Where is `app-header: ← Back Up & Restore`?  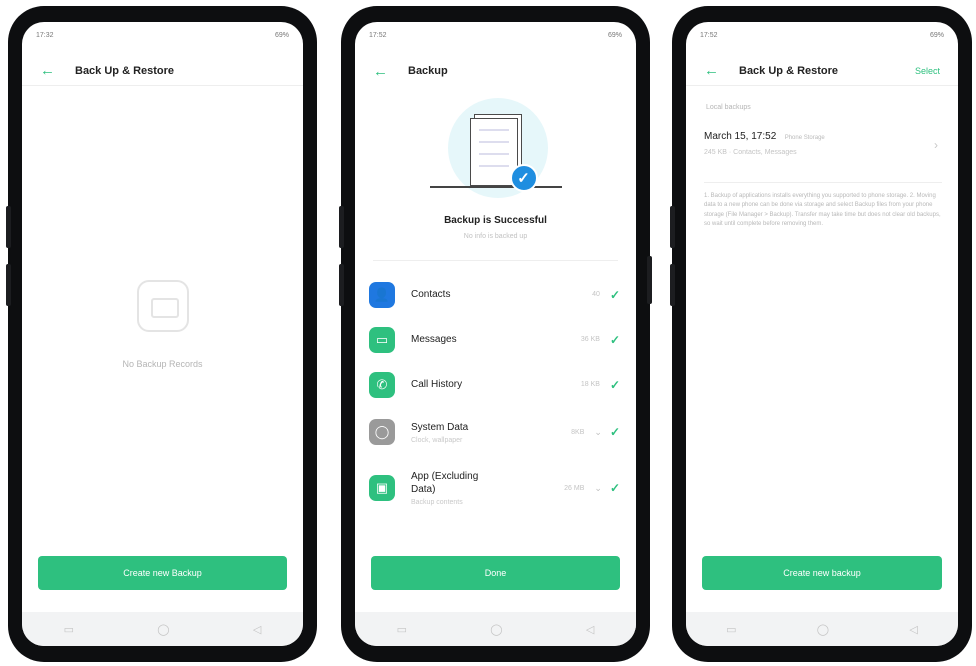 app-header: ← Back Up & Restore is located at coordinates (162, 71).